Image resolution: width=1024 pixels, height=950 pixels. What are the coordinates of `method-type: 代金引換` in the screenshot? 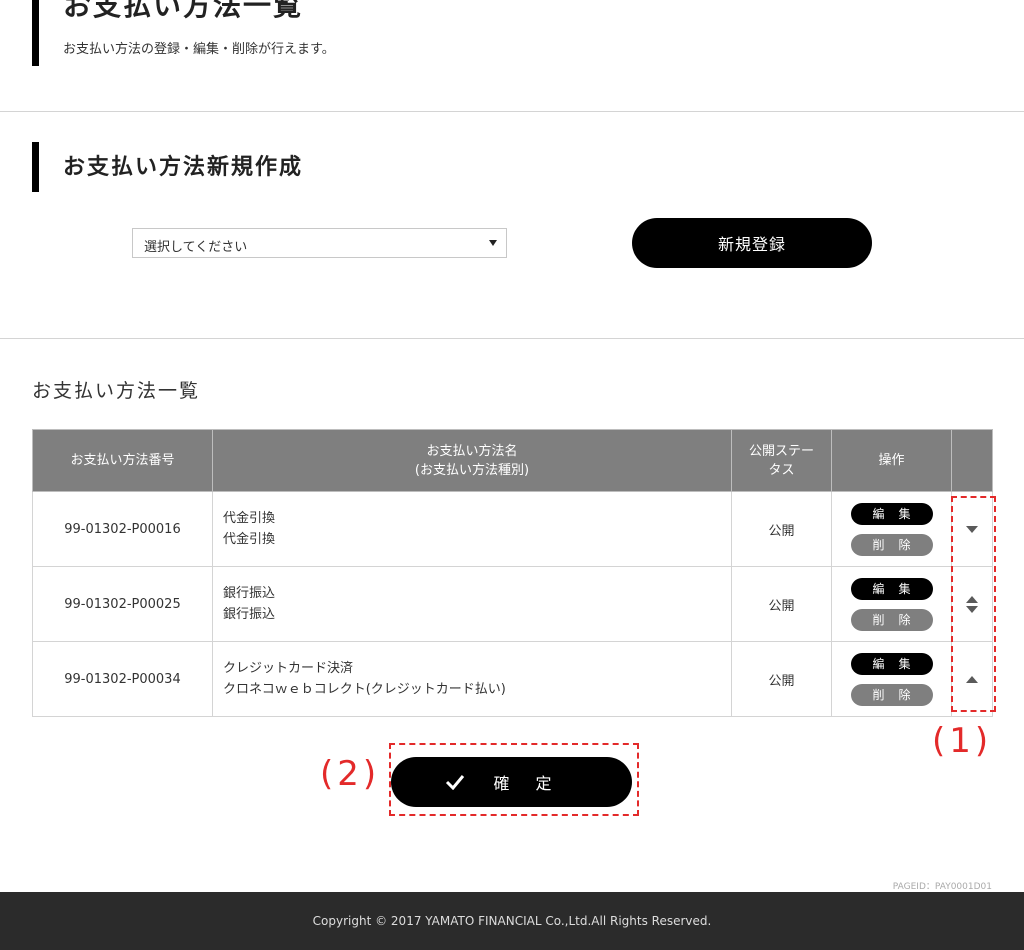 It's located at (249, 539).